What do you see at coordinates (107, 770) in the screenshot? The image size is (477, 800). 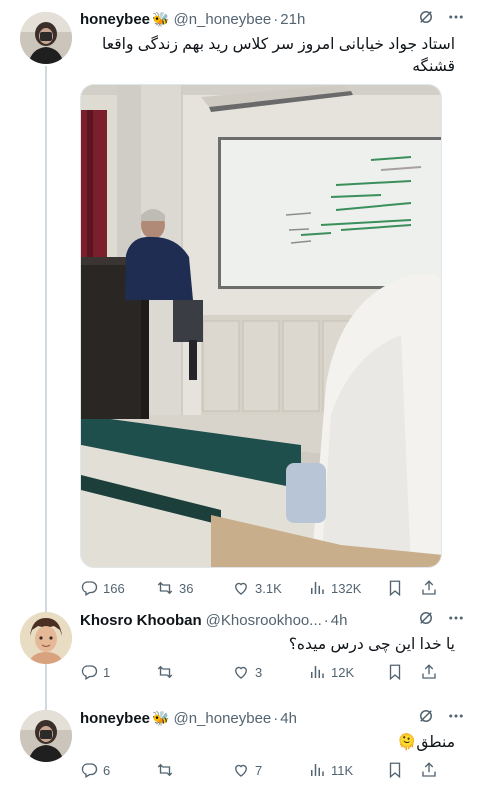 I see `reply-count: 6` at bounding box center [107, 770].